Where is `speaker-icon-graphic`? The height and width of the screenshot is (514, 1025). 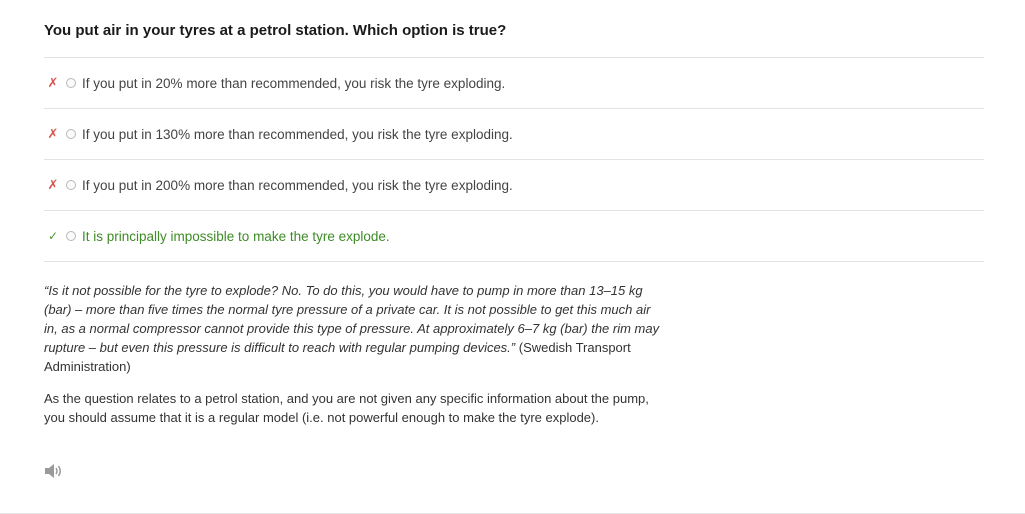
speaker-icon-graphic is located at coordinates (53, 471).